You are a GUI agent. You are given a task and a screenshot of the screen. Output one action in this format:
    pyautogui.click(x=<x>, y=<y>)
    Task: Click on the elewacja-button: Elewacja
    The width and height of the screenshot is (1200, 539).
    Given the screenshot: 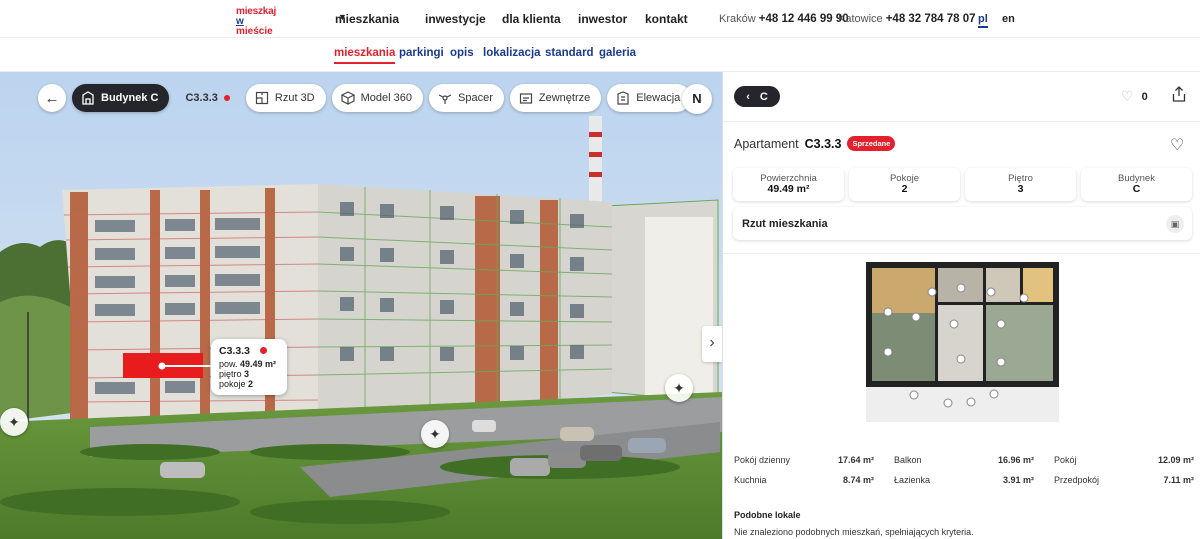 What is the action you would take?
    pyautogui.click(x=649, y=98)
    